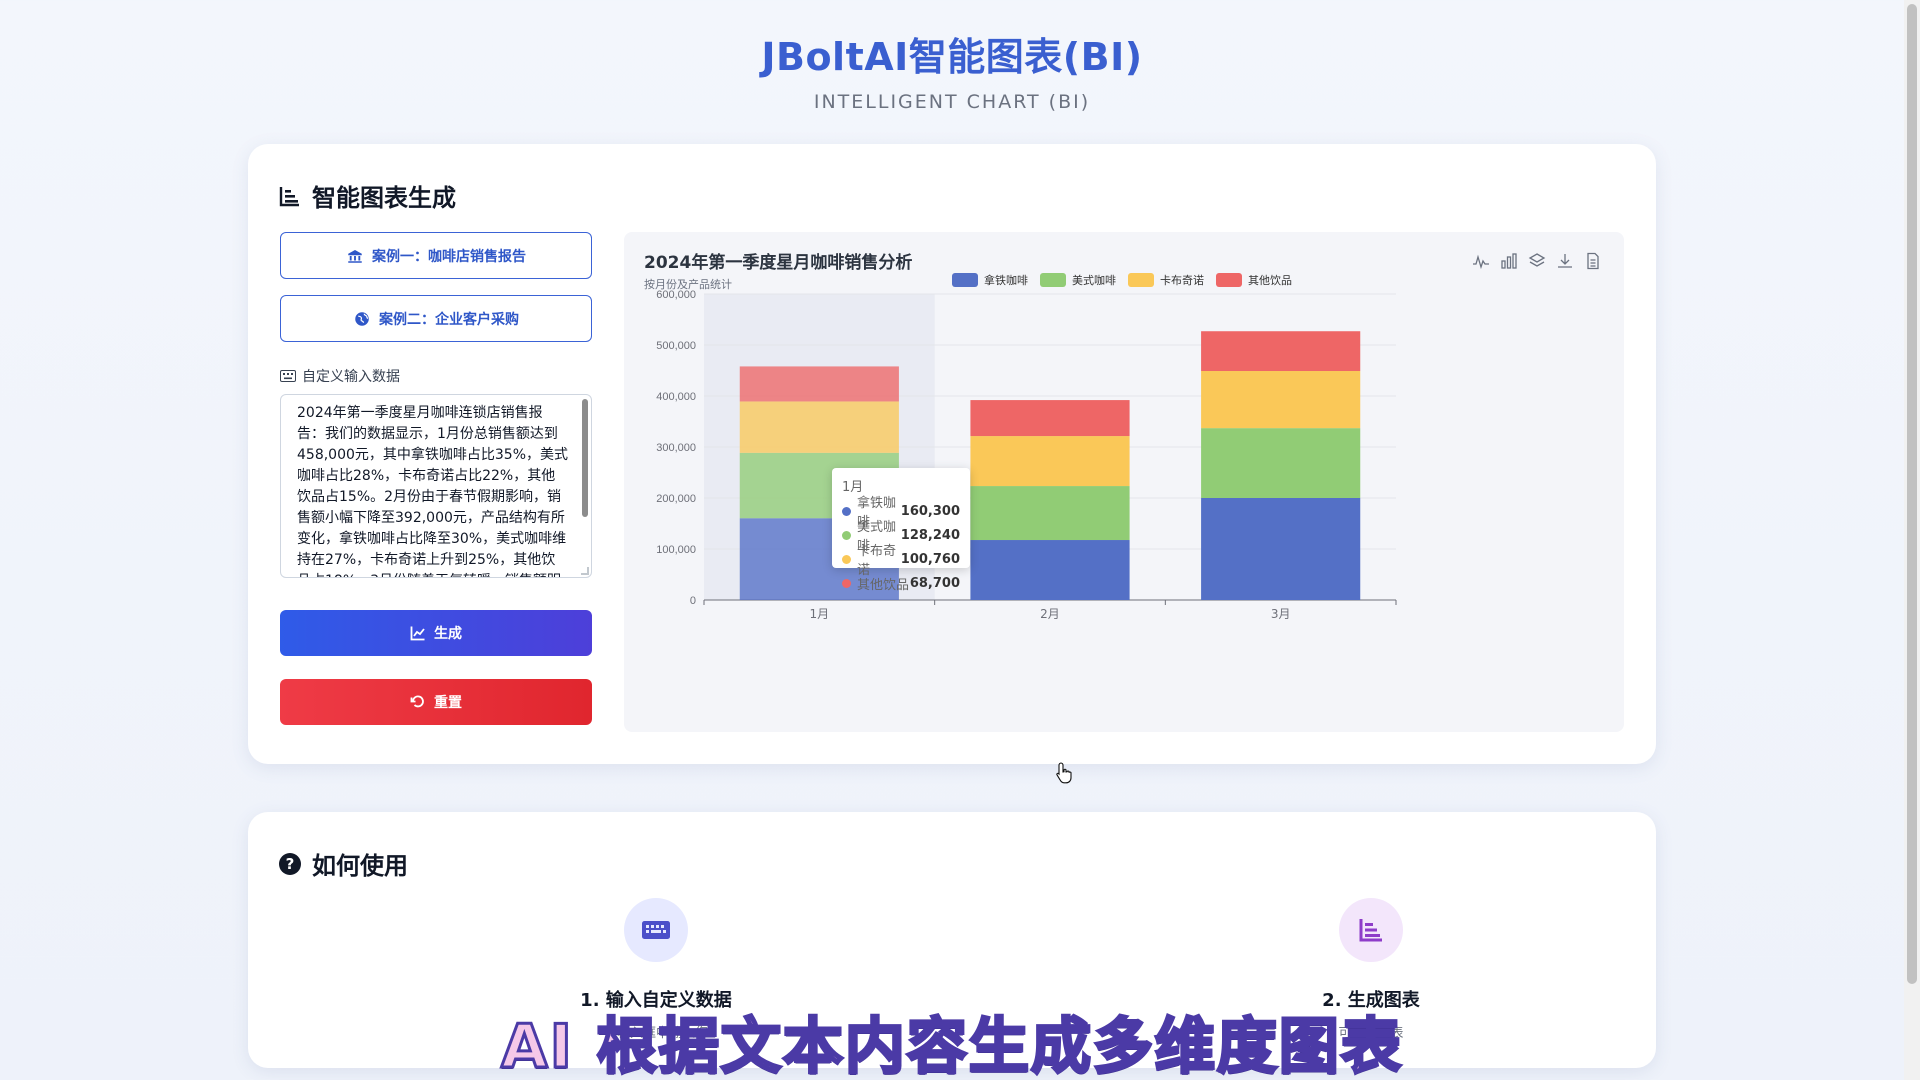 This screenshot has height=1080, width=1920. Describe the element at coordinates (820, 614) in the screenshot. I see `x-tick-label: 1月` at that location.